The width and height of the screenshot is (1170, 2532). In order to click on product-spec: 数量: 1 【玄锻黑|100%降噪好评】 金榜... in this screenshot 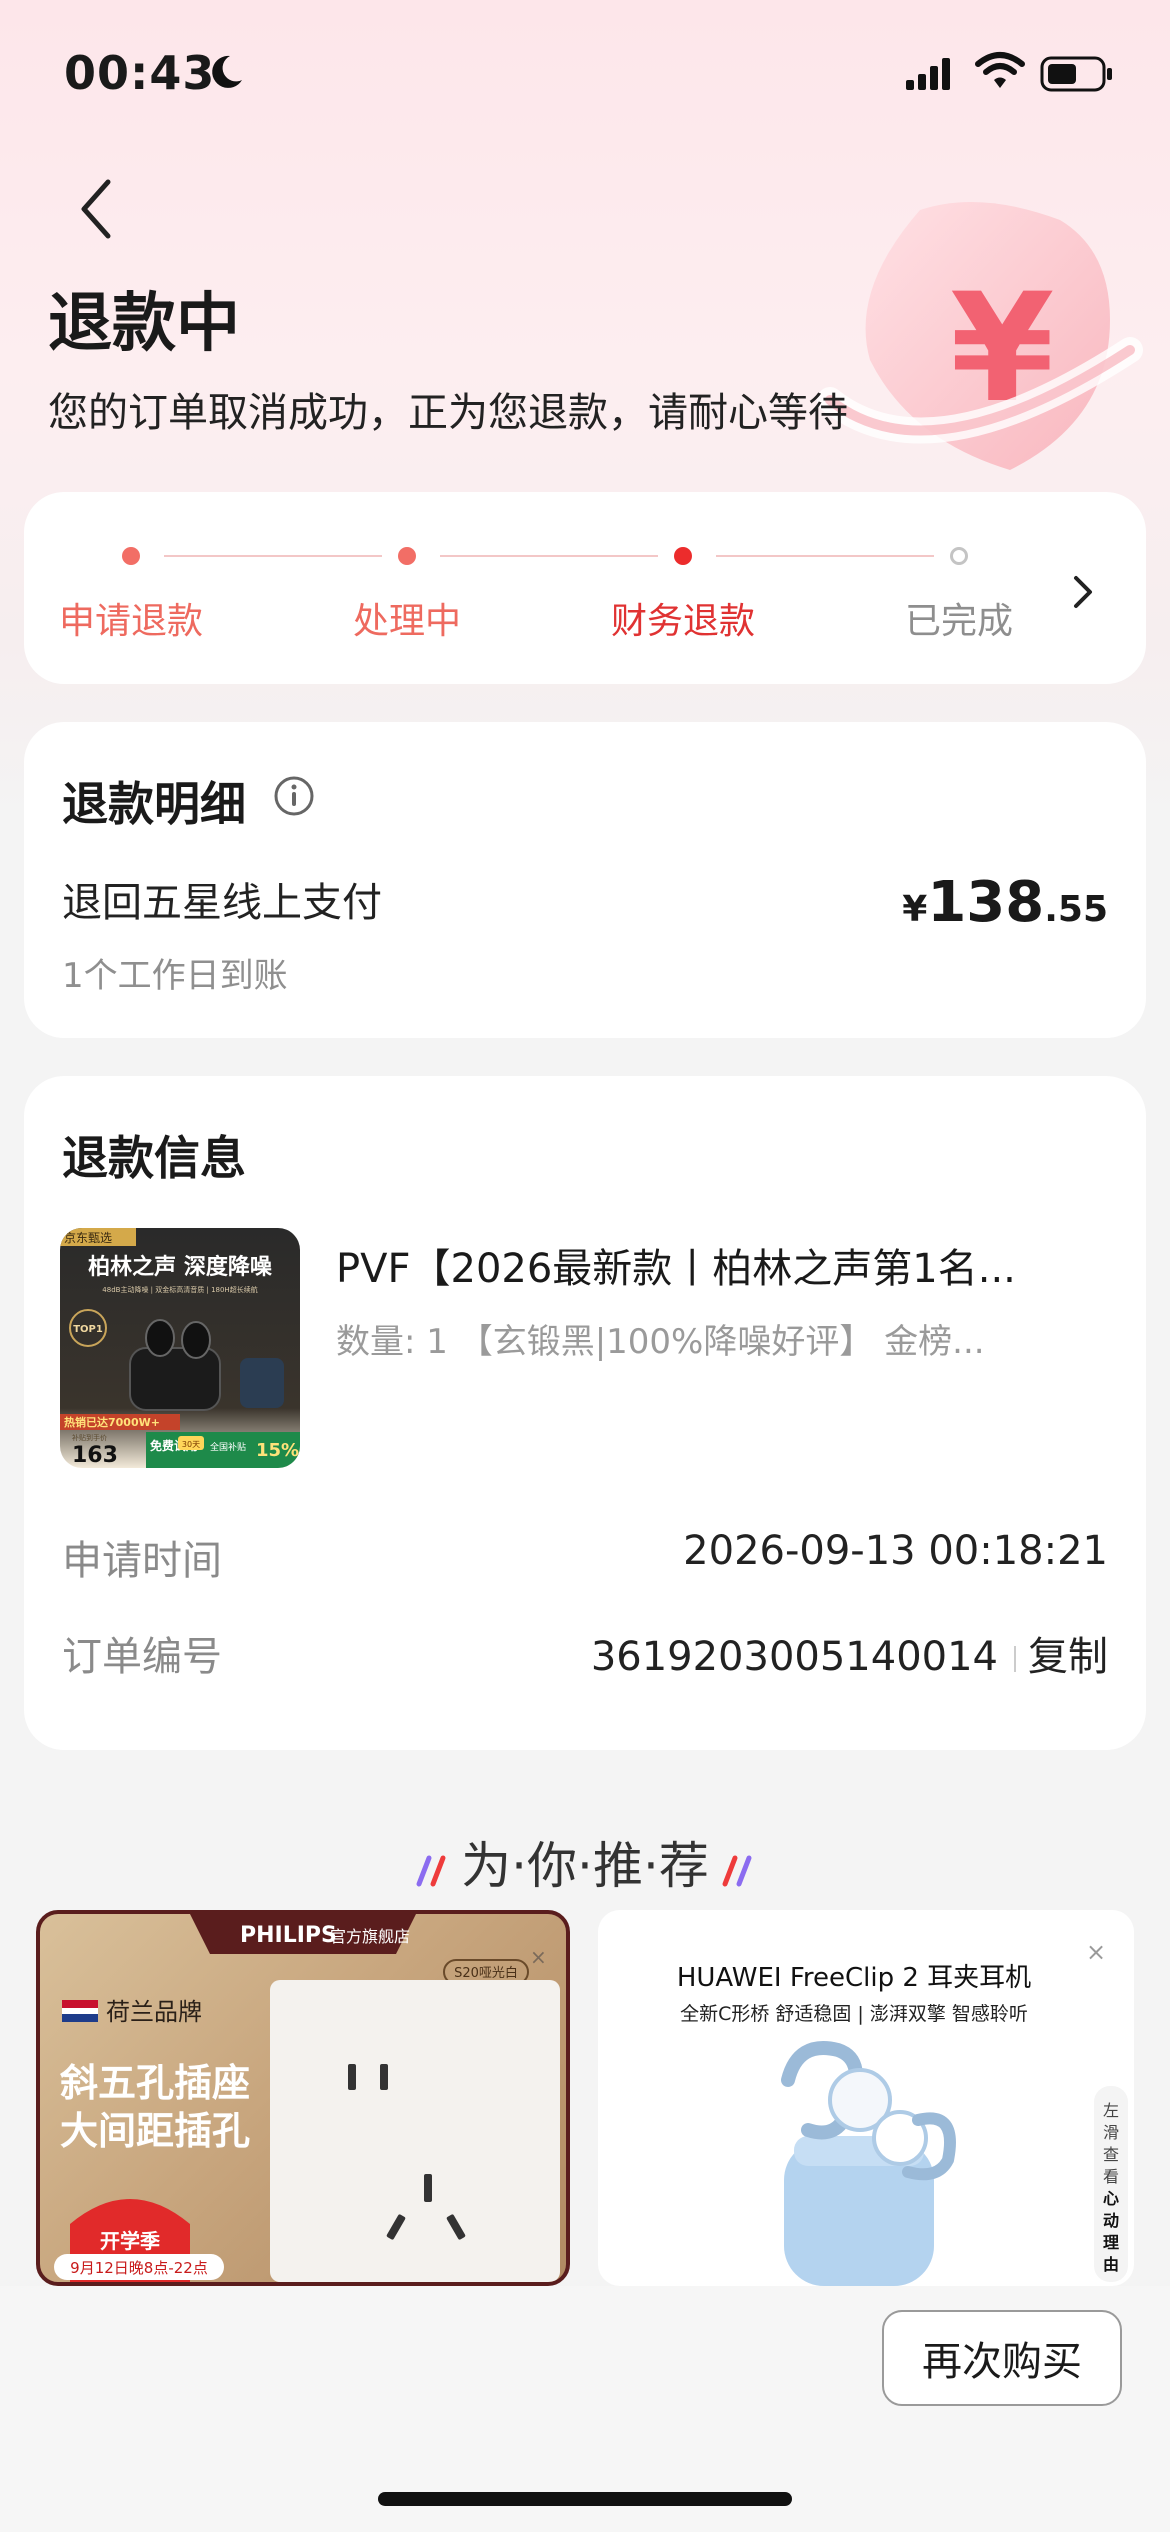, I will do `click(660, 1342)`.